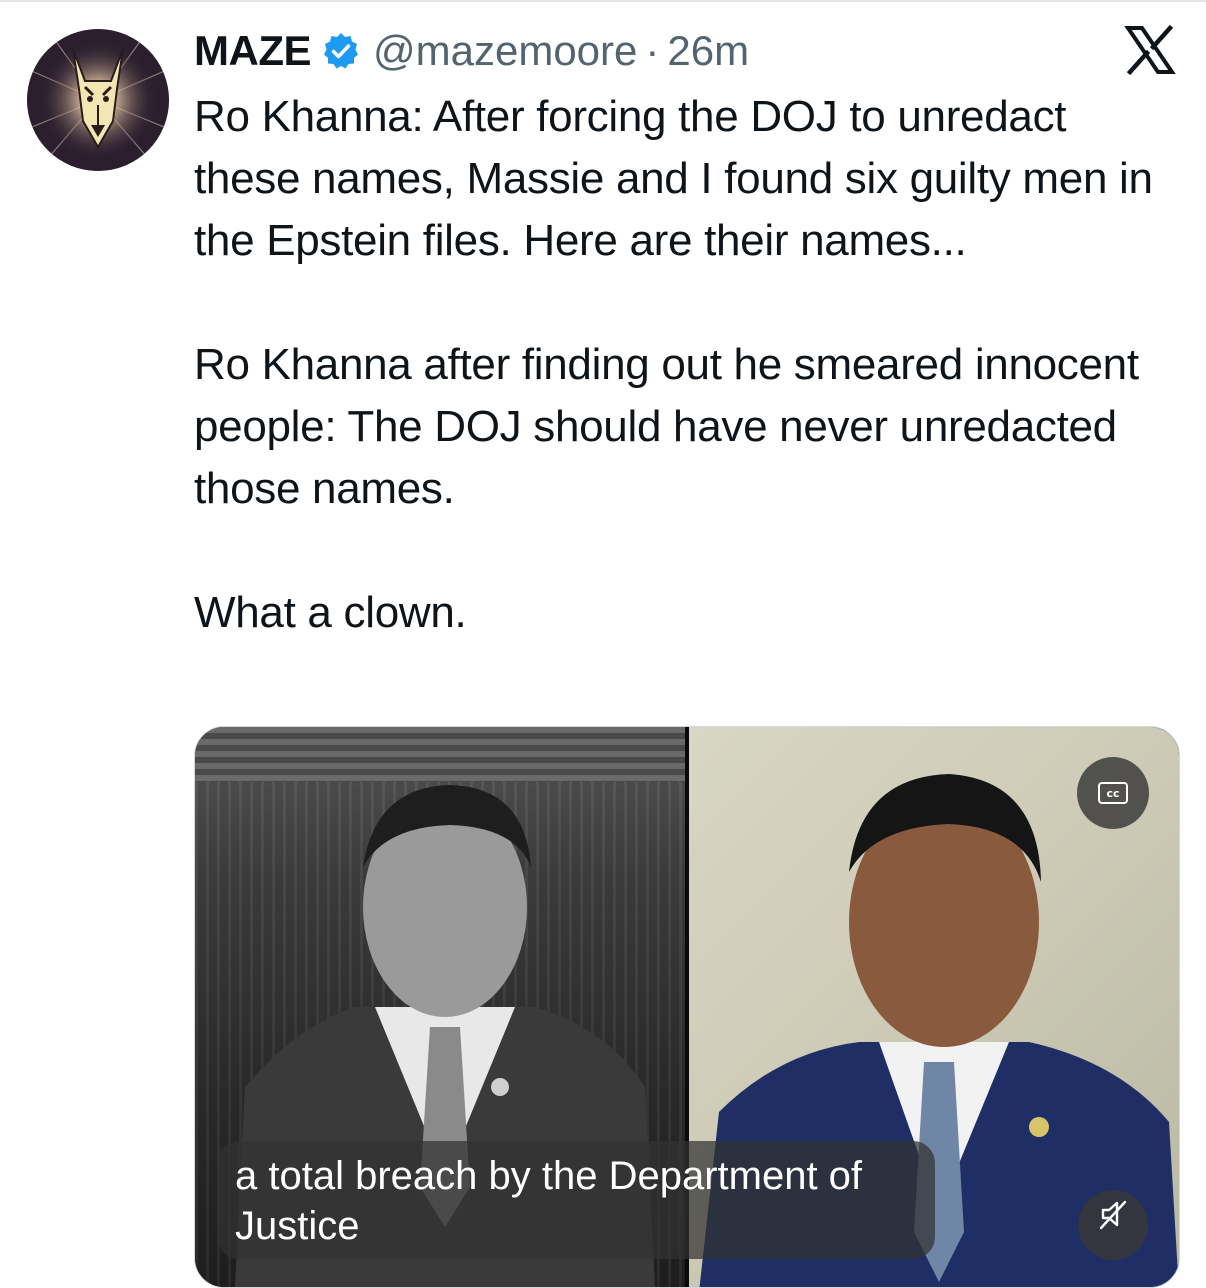 The height and width of the screenshot is (1288, 1206). I want to click on closed-captions-icon: cc, so click(1113, 793).